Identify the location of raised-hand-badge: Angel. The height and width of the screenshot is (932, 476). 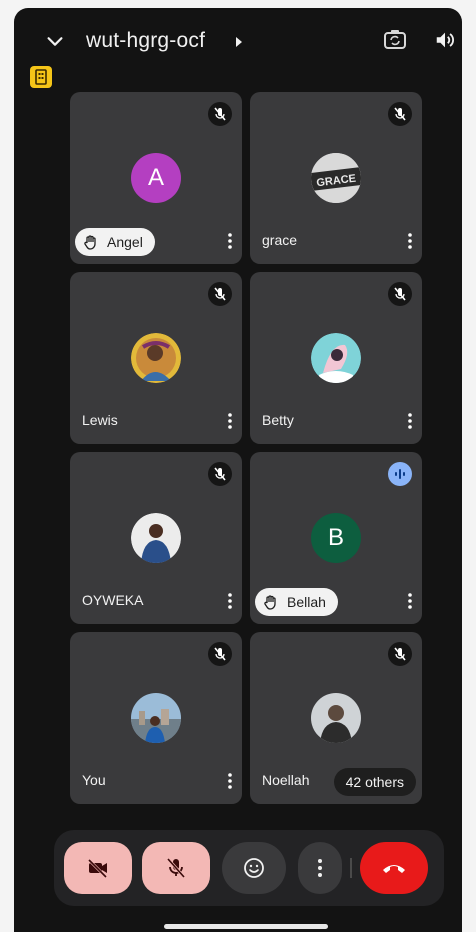
(115, 242).